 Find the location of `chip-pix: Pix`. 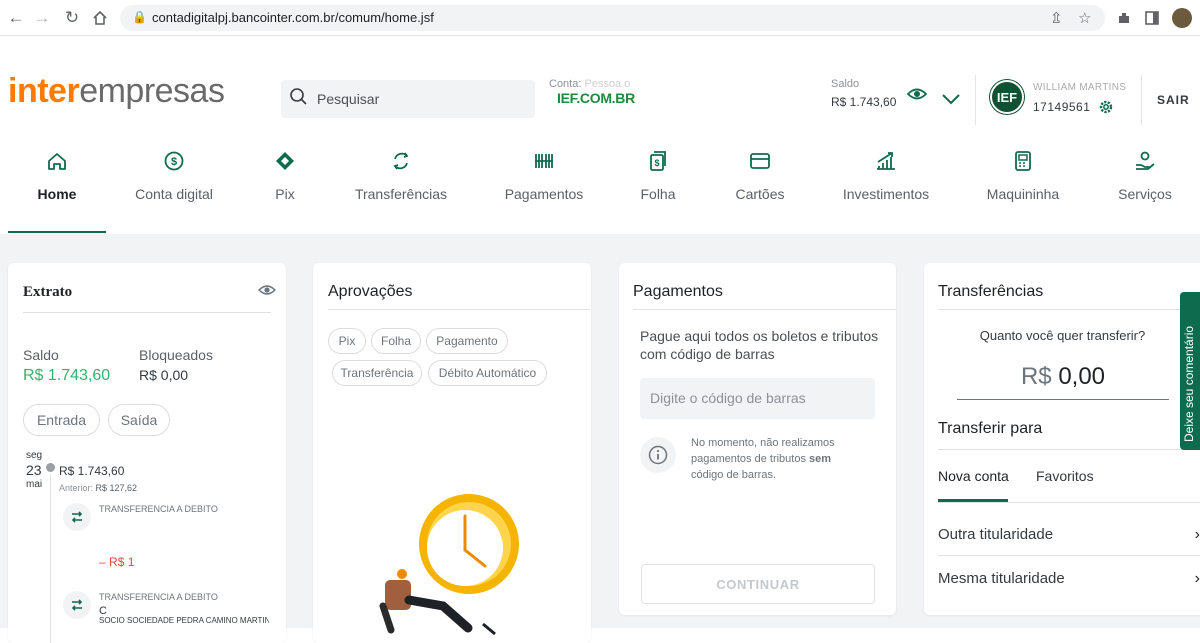

chip-pix: Pix is located at coordinates (347, 341).